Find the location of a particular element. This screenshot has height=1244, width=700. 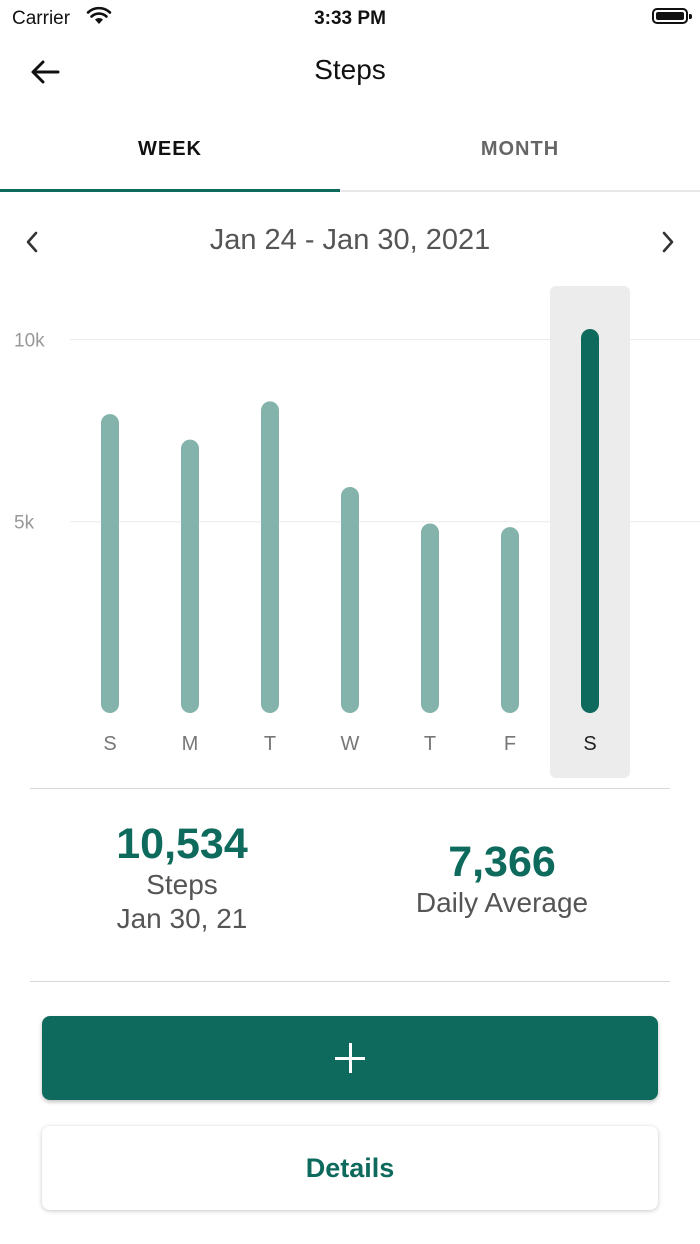

next-week-button is located at coordinates (668, 242).